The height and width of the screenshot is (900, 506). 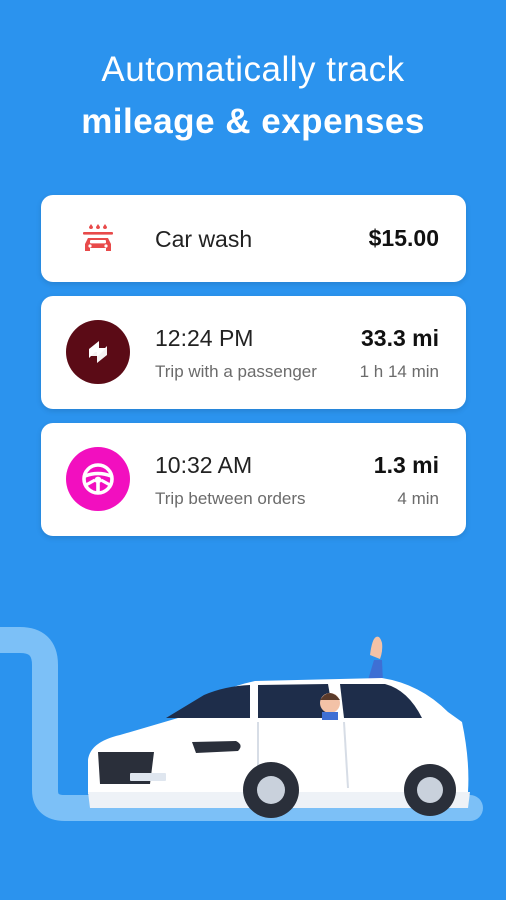 What do you see at coordinates (253, 69) in the screenshot?
I see `headline-line-1: Automatically track` at bounding box center [253, 69].